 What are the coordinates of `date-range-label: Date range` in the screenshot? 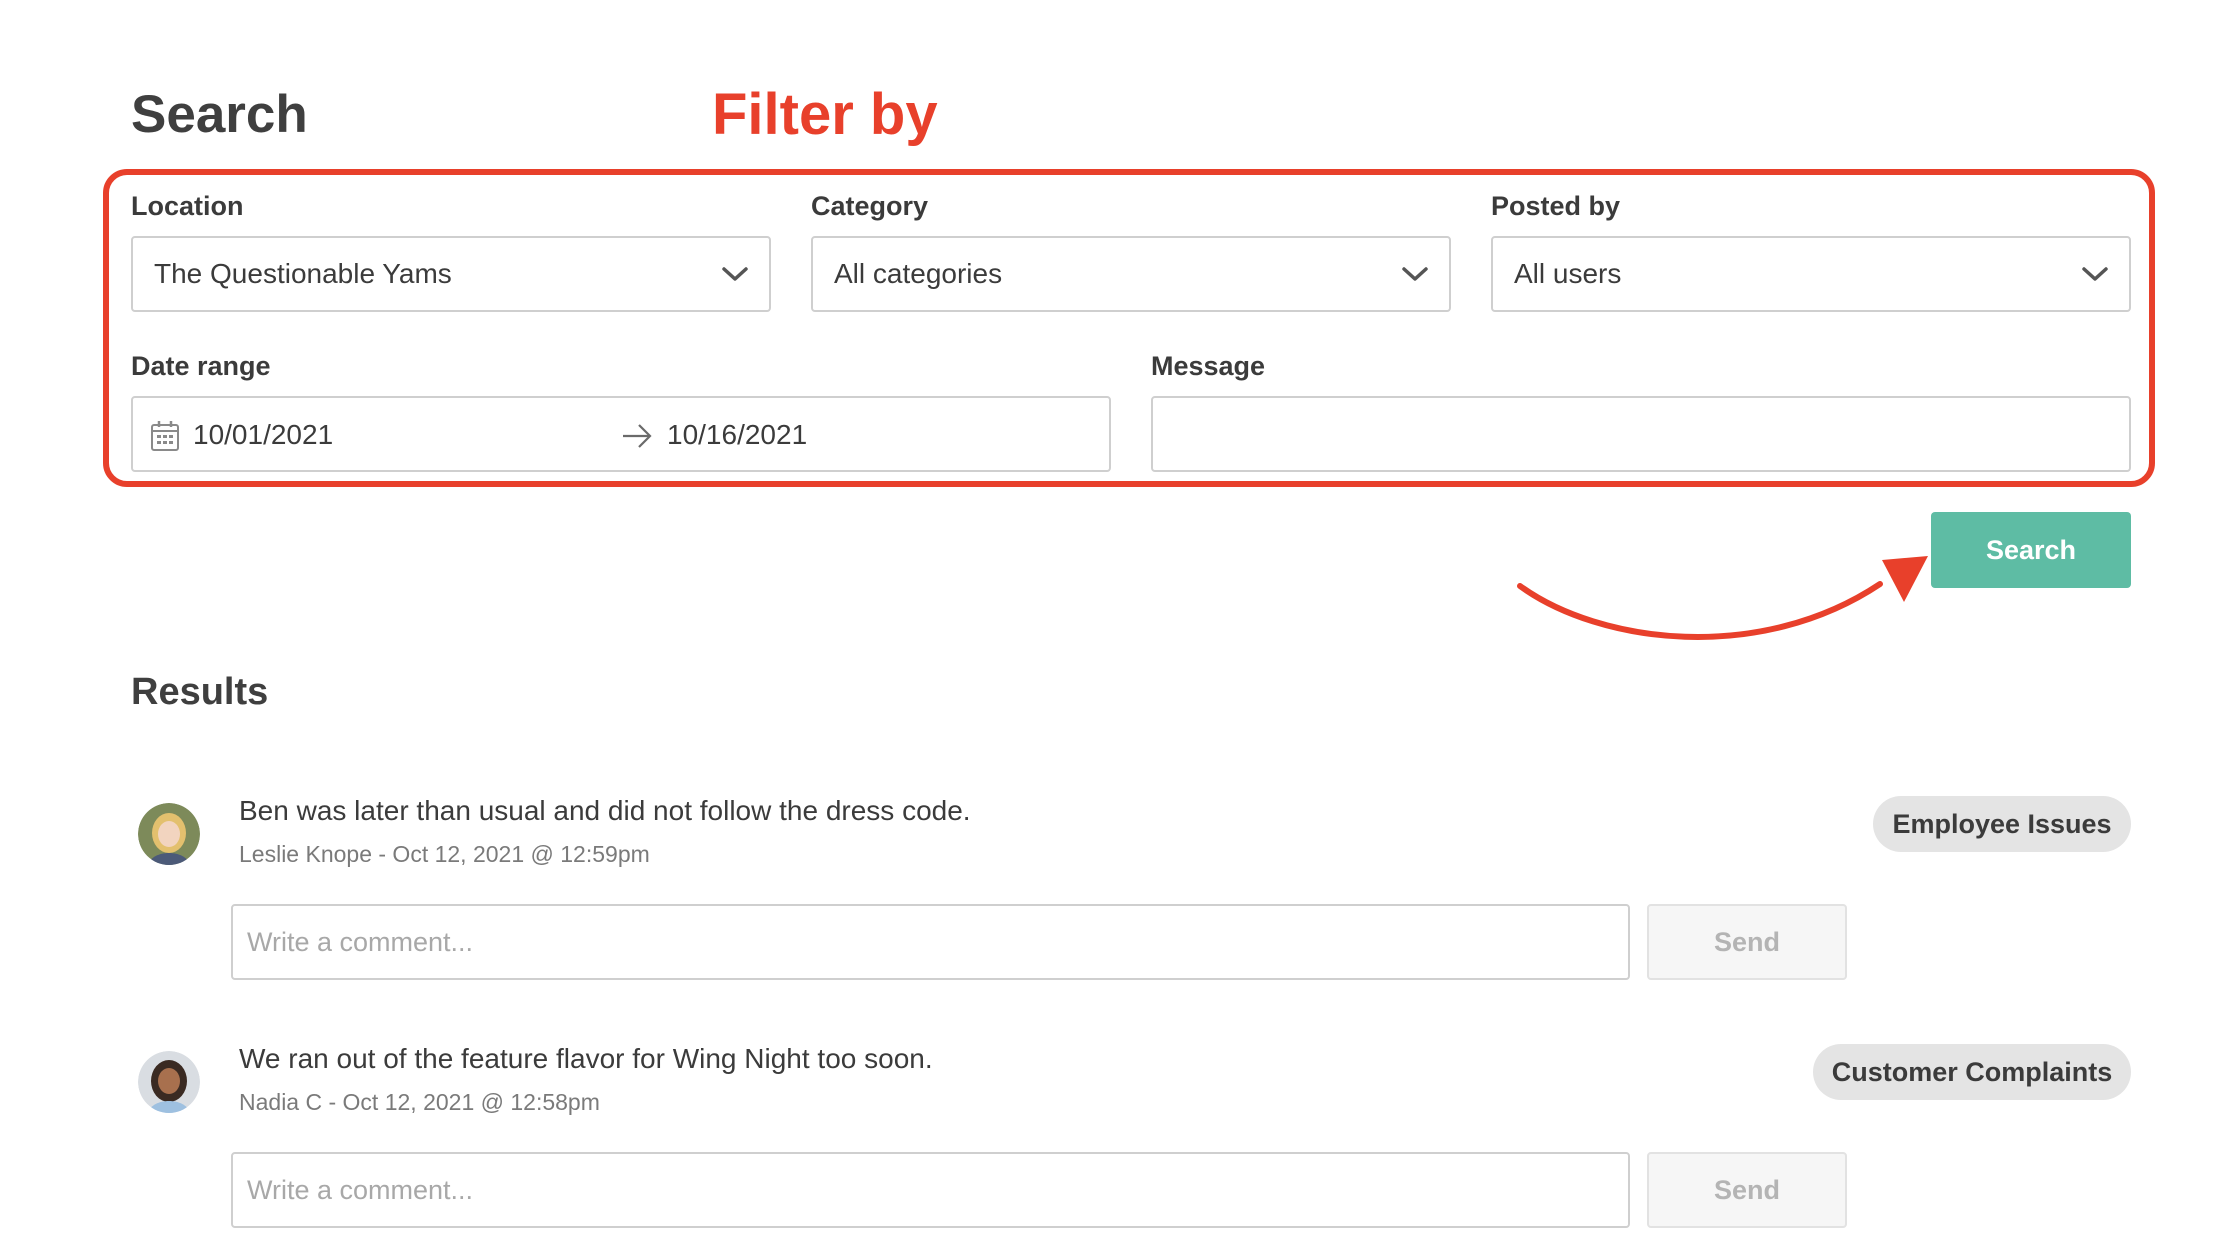 It's located at (201, 366).